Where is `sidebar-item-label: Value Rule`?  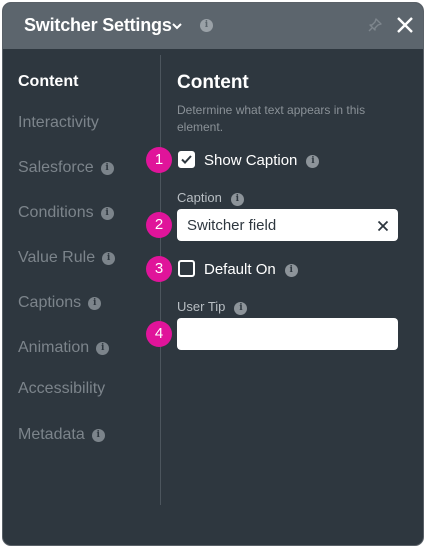 sidebar-item-label: Value Rule is located at coordinates (57, 257).